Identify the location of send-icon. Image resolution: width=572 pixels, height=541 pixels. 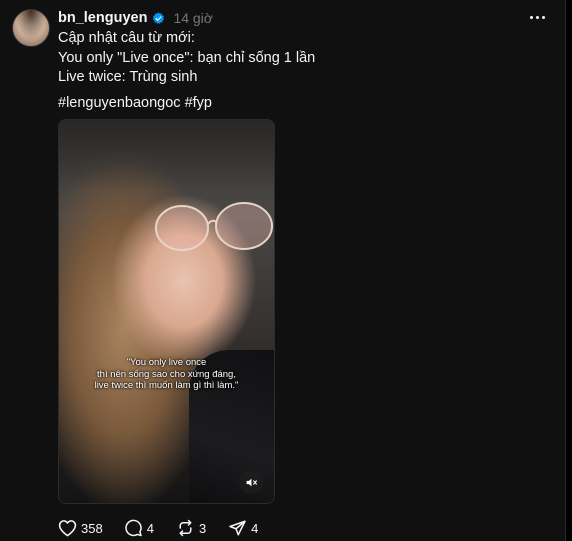
(237, 528).